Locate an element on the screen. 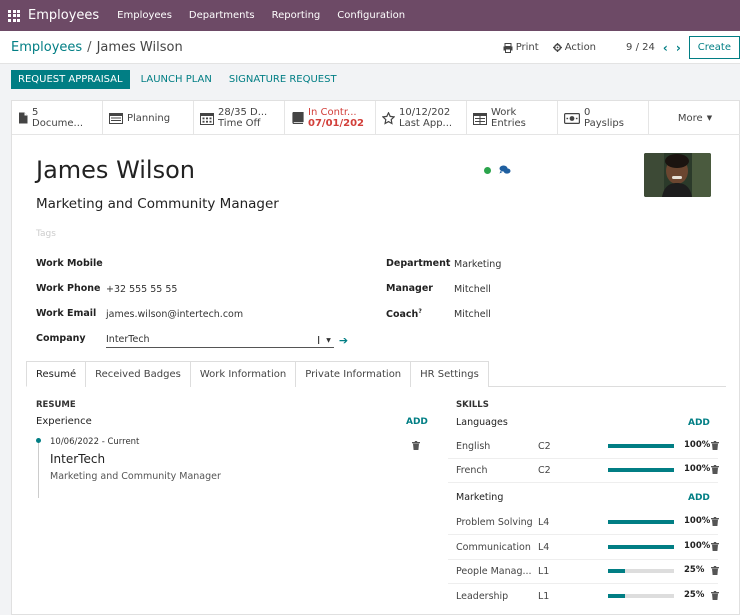 This screenshot has width=740, height=615. nav-employees: Employees is located at coordinates (144, 15).